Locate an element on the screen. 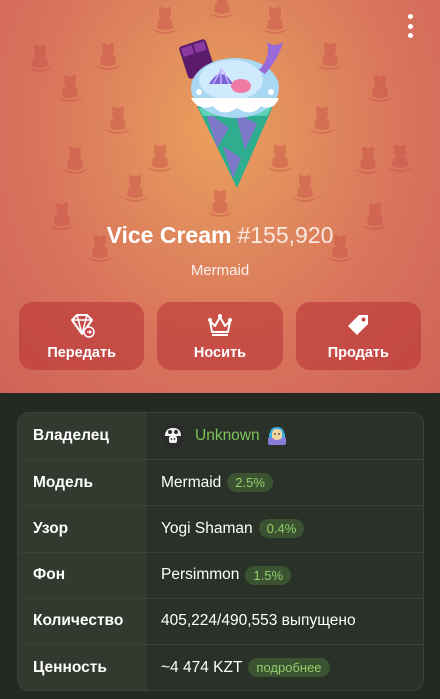 This screenshot has width=440, height=699. sell-label: Продать is located at coordinates (358, 352).